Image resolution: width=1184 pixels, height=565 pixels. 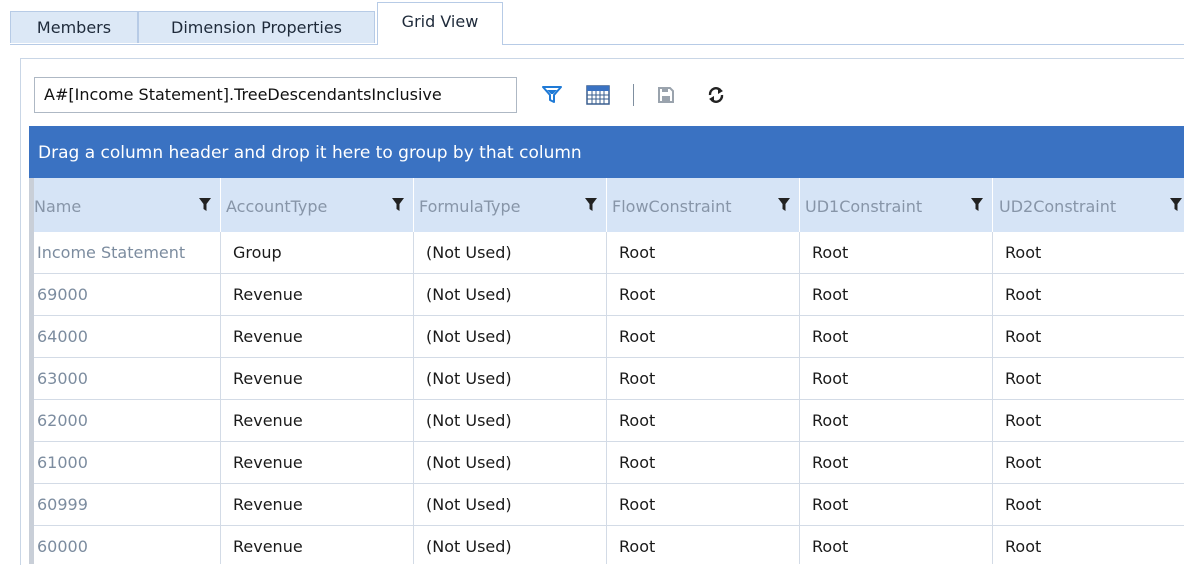 What do you see at coordinates (716, 95) in the screenshot?
I see `refresh-icon` at bounding box center [716, 95].